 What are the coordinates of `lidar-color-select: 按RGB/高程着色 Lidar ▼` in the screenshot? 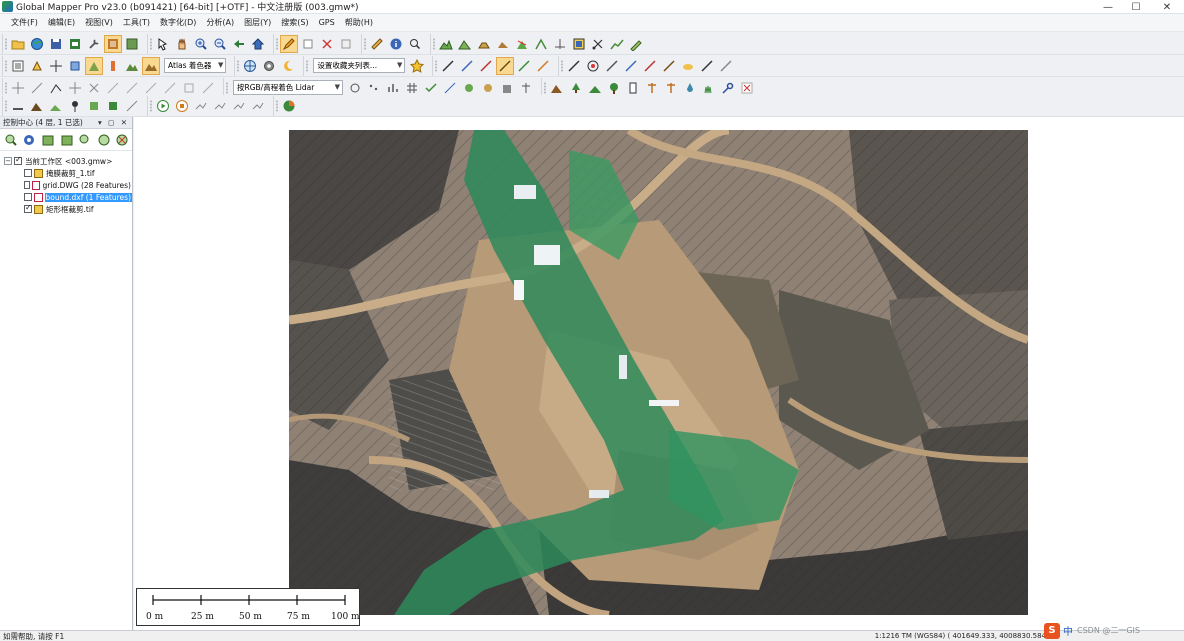 It's located at (288, 87).